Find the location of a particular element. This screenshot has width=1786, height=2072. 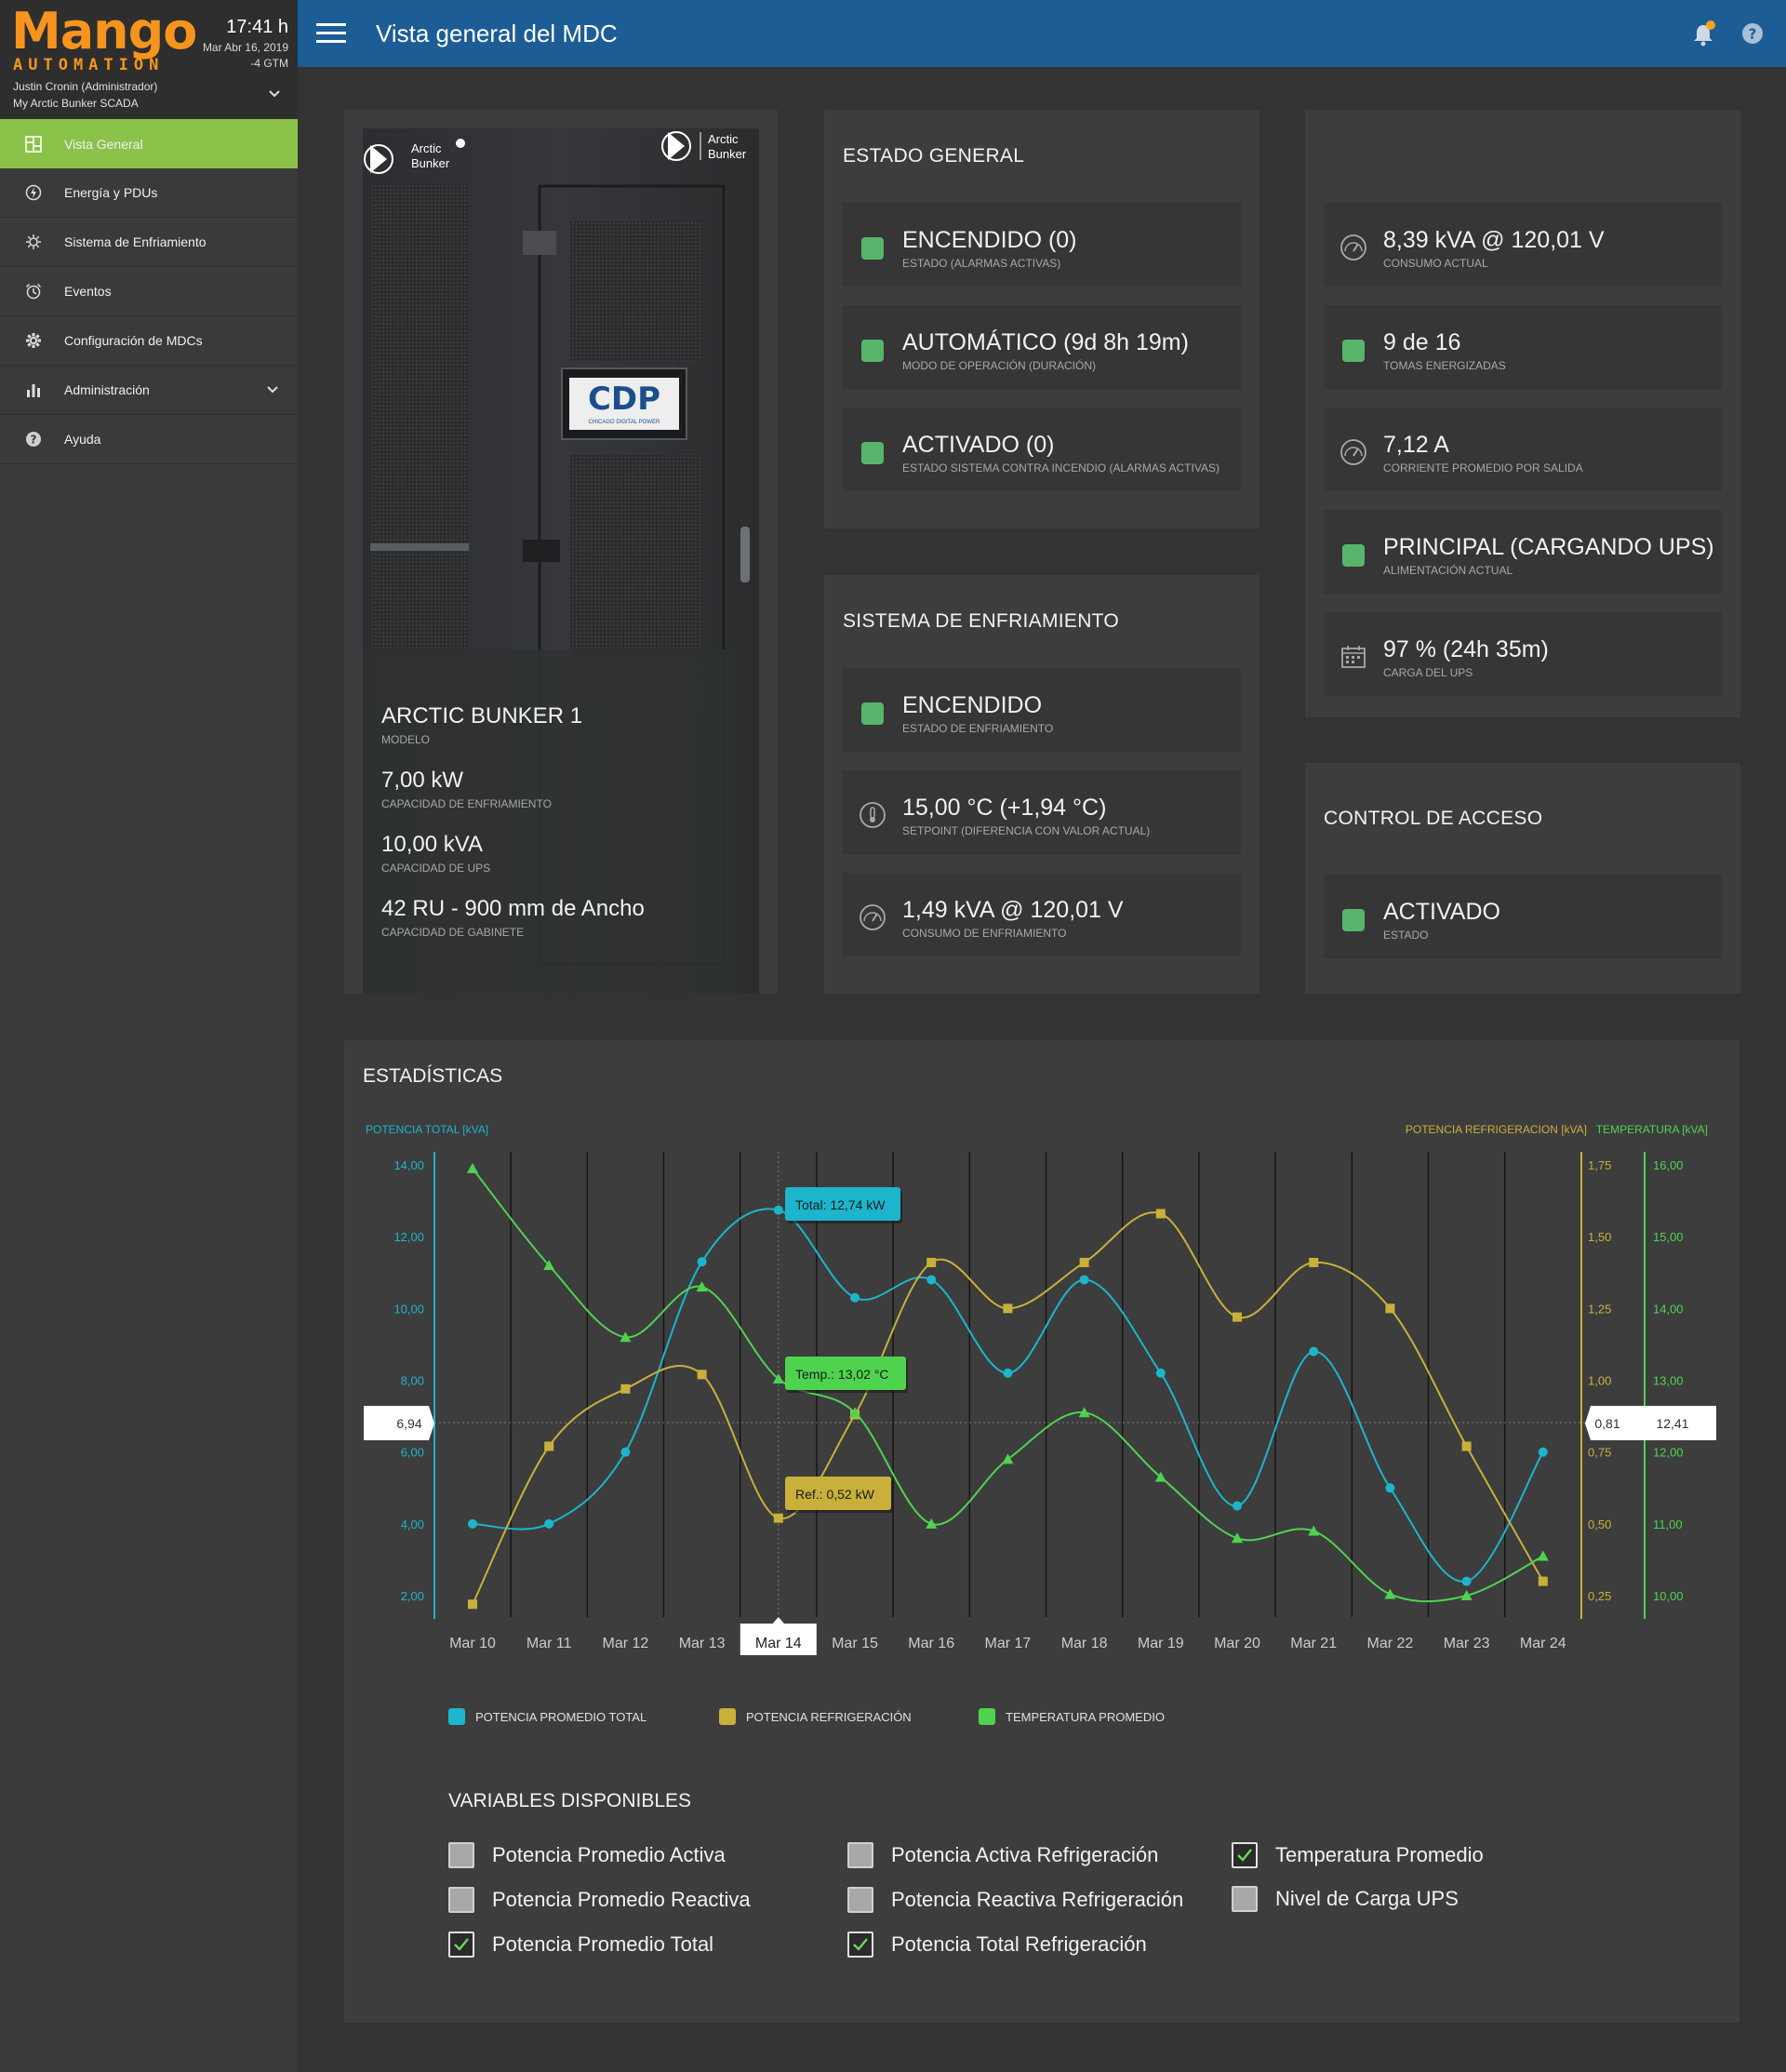

status-row: 9 de 16 TOMAS ENERGIZADAS is located at coordinates (1523, 347).